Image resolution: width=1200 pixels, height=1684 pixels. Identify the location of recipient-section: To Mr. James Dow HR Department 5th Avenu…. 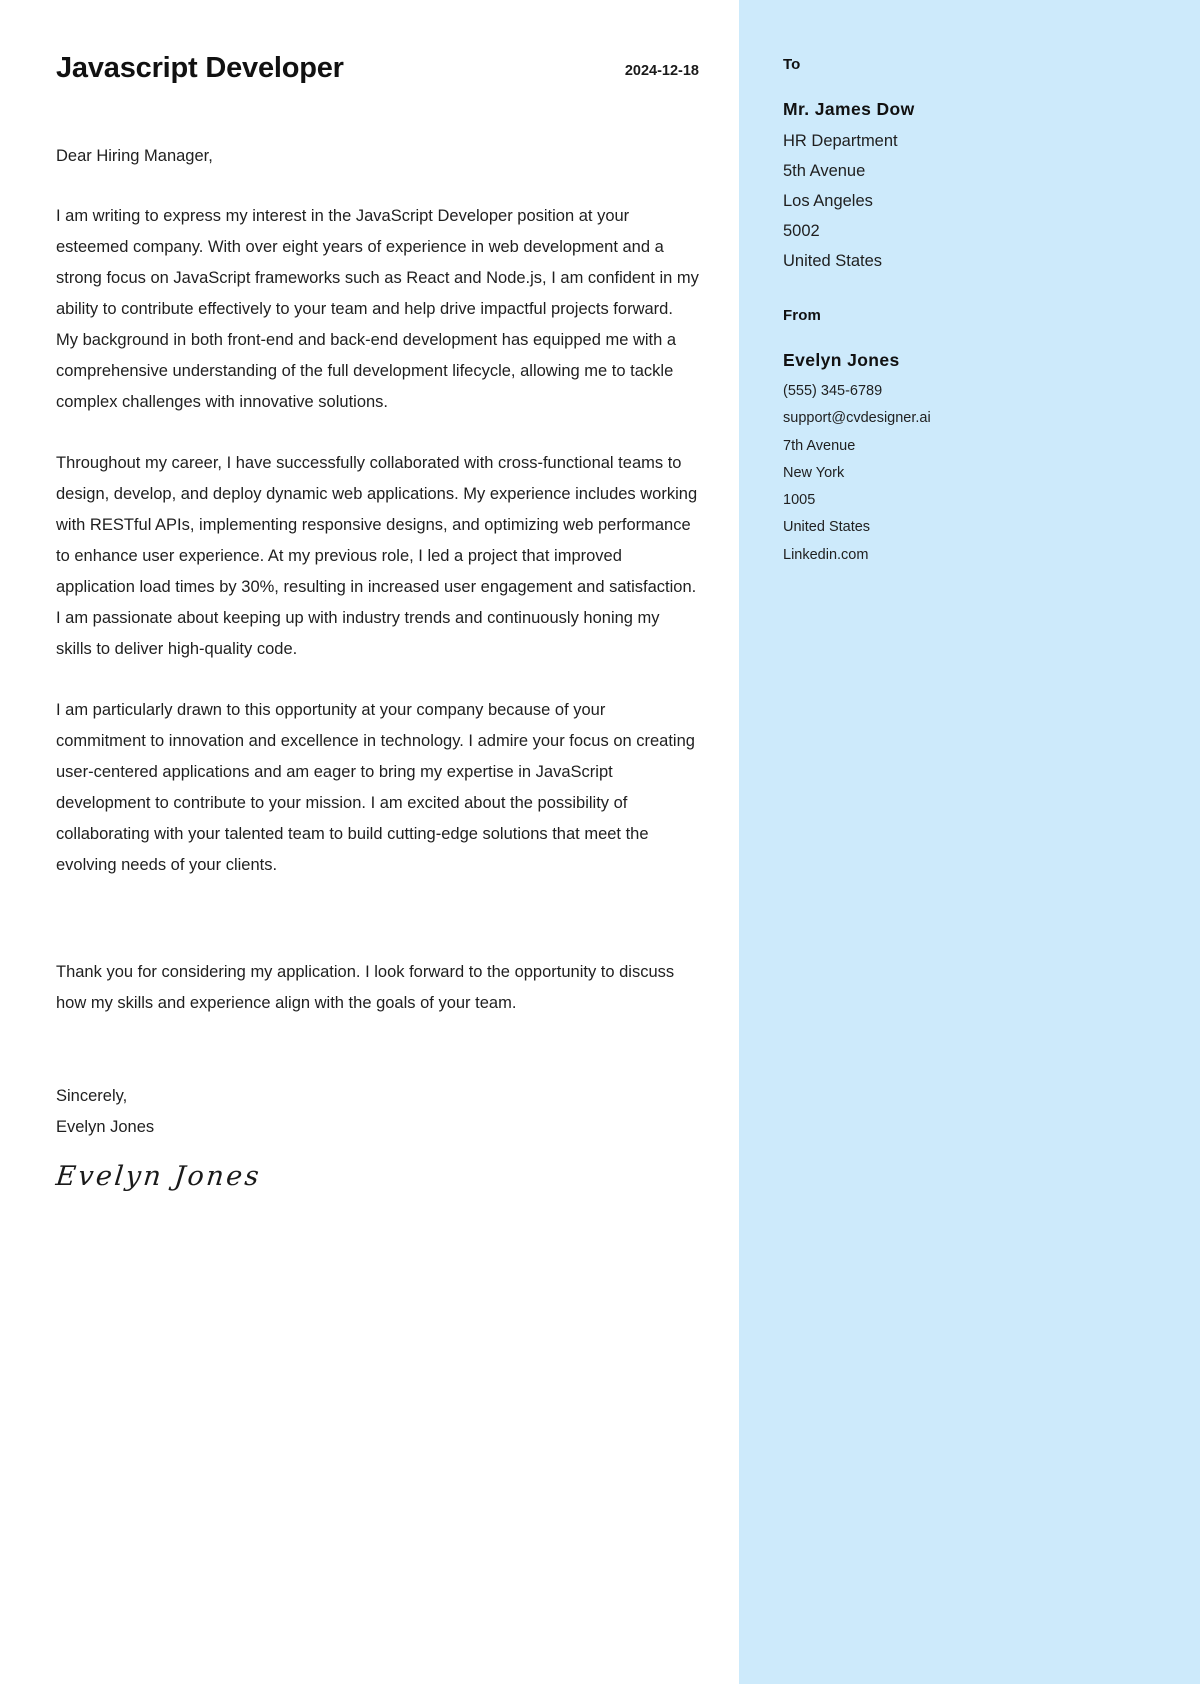
(991, 166).